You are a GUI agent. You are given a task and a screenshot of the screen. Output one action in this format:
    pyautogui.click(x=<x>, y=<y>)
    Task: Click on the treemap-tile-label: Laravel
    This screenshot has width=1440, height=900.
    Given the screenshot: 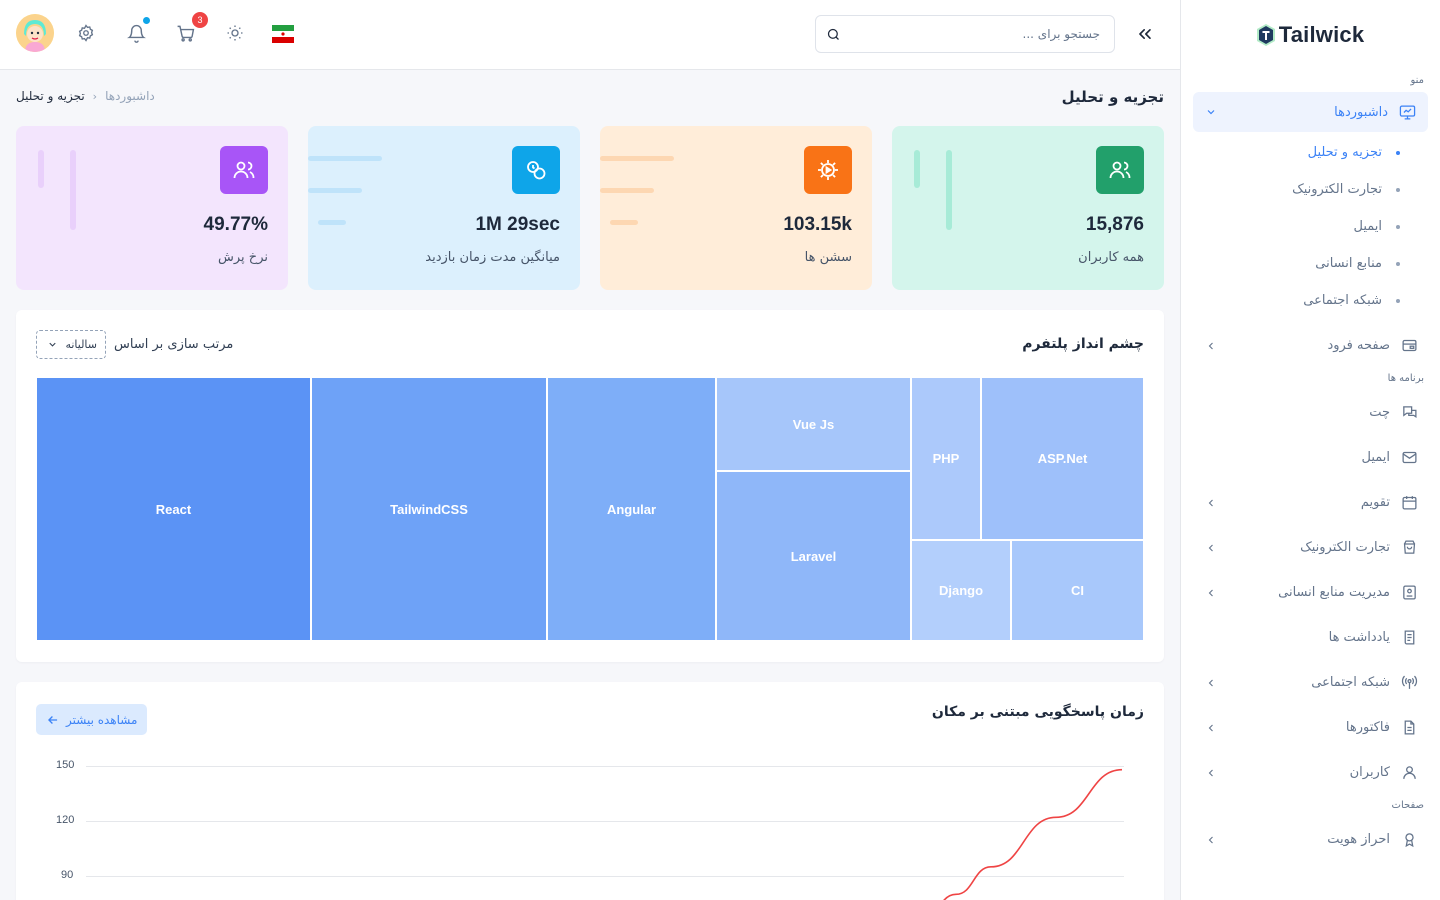 What is the action you would take?
    pyautogui.click(x=813, y=556)
    